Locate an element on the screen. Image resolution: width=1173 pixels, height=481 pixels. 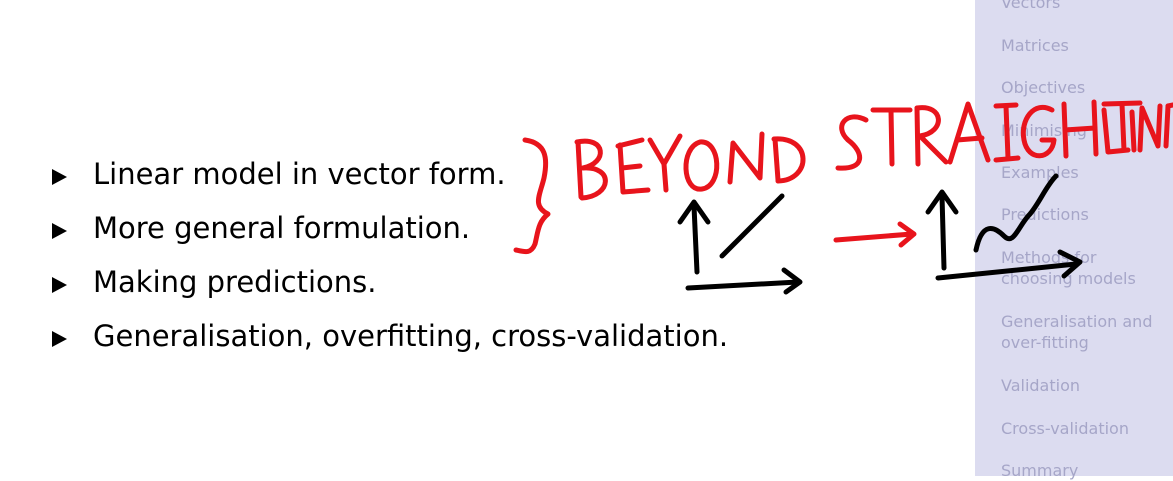
straight-line-plot-sketch is located at coordinates (740, 244).